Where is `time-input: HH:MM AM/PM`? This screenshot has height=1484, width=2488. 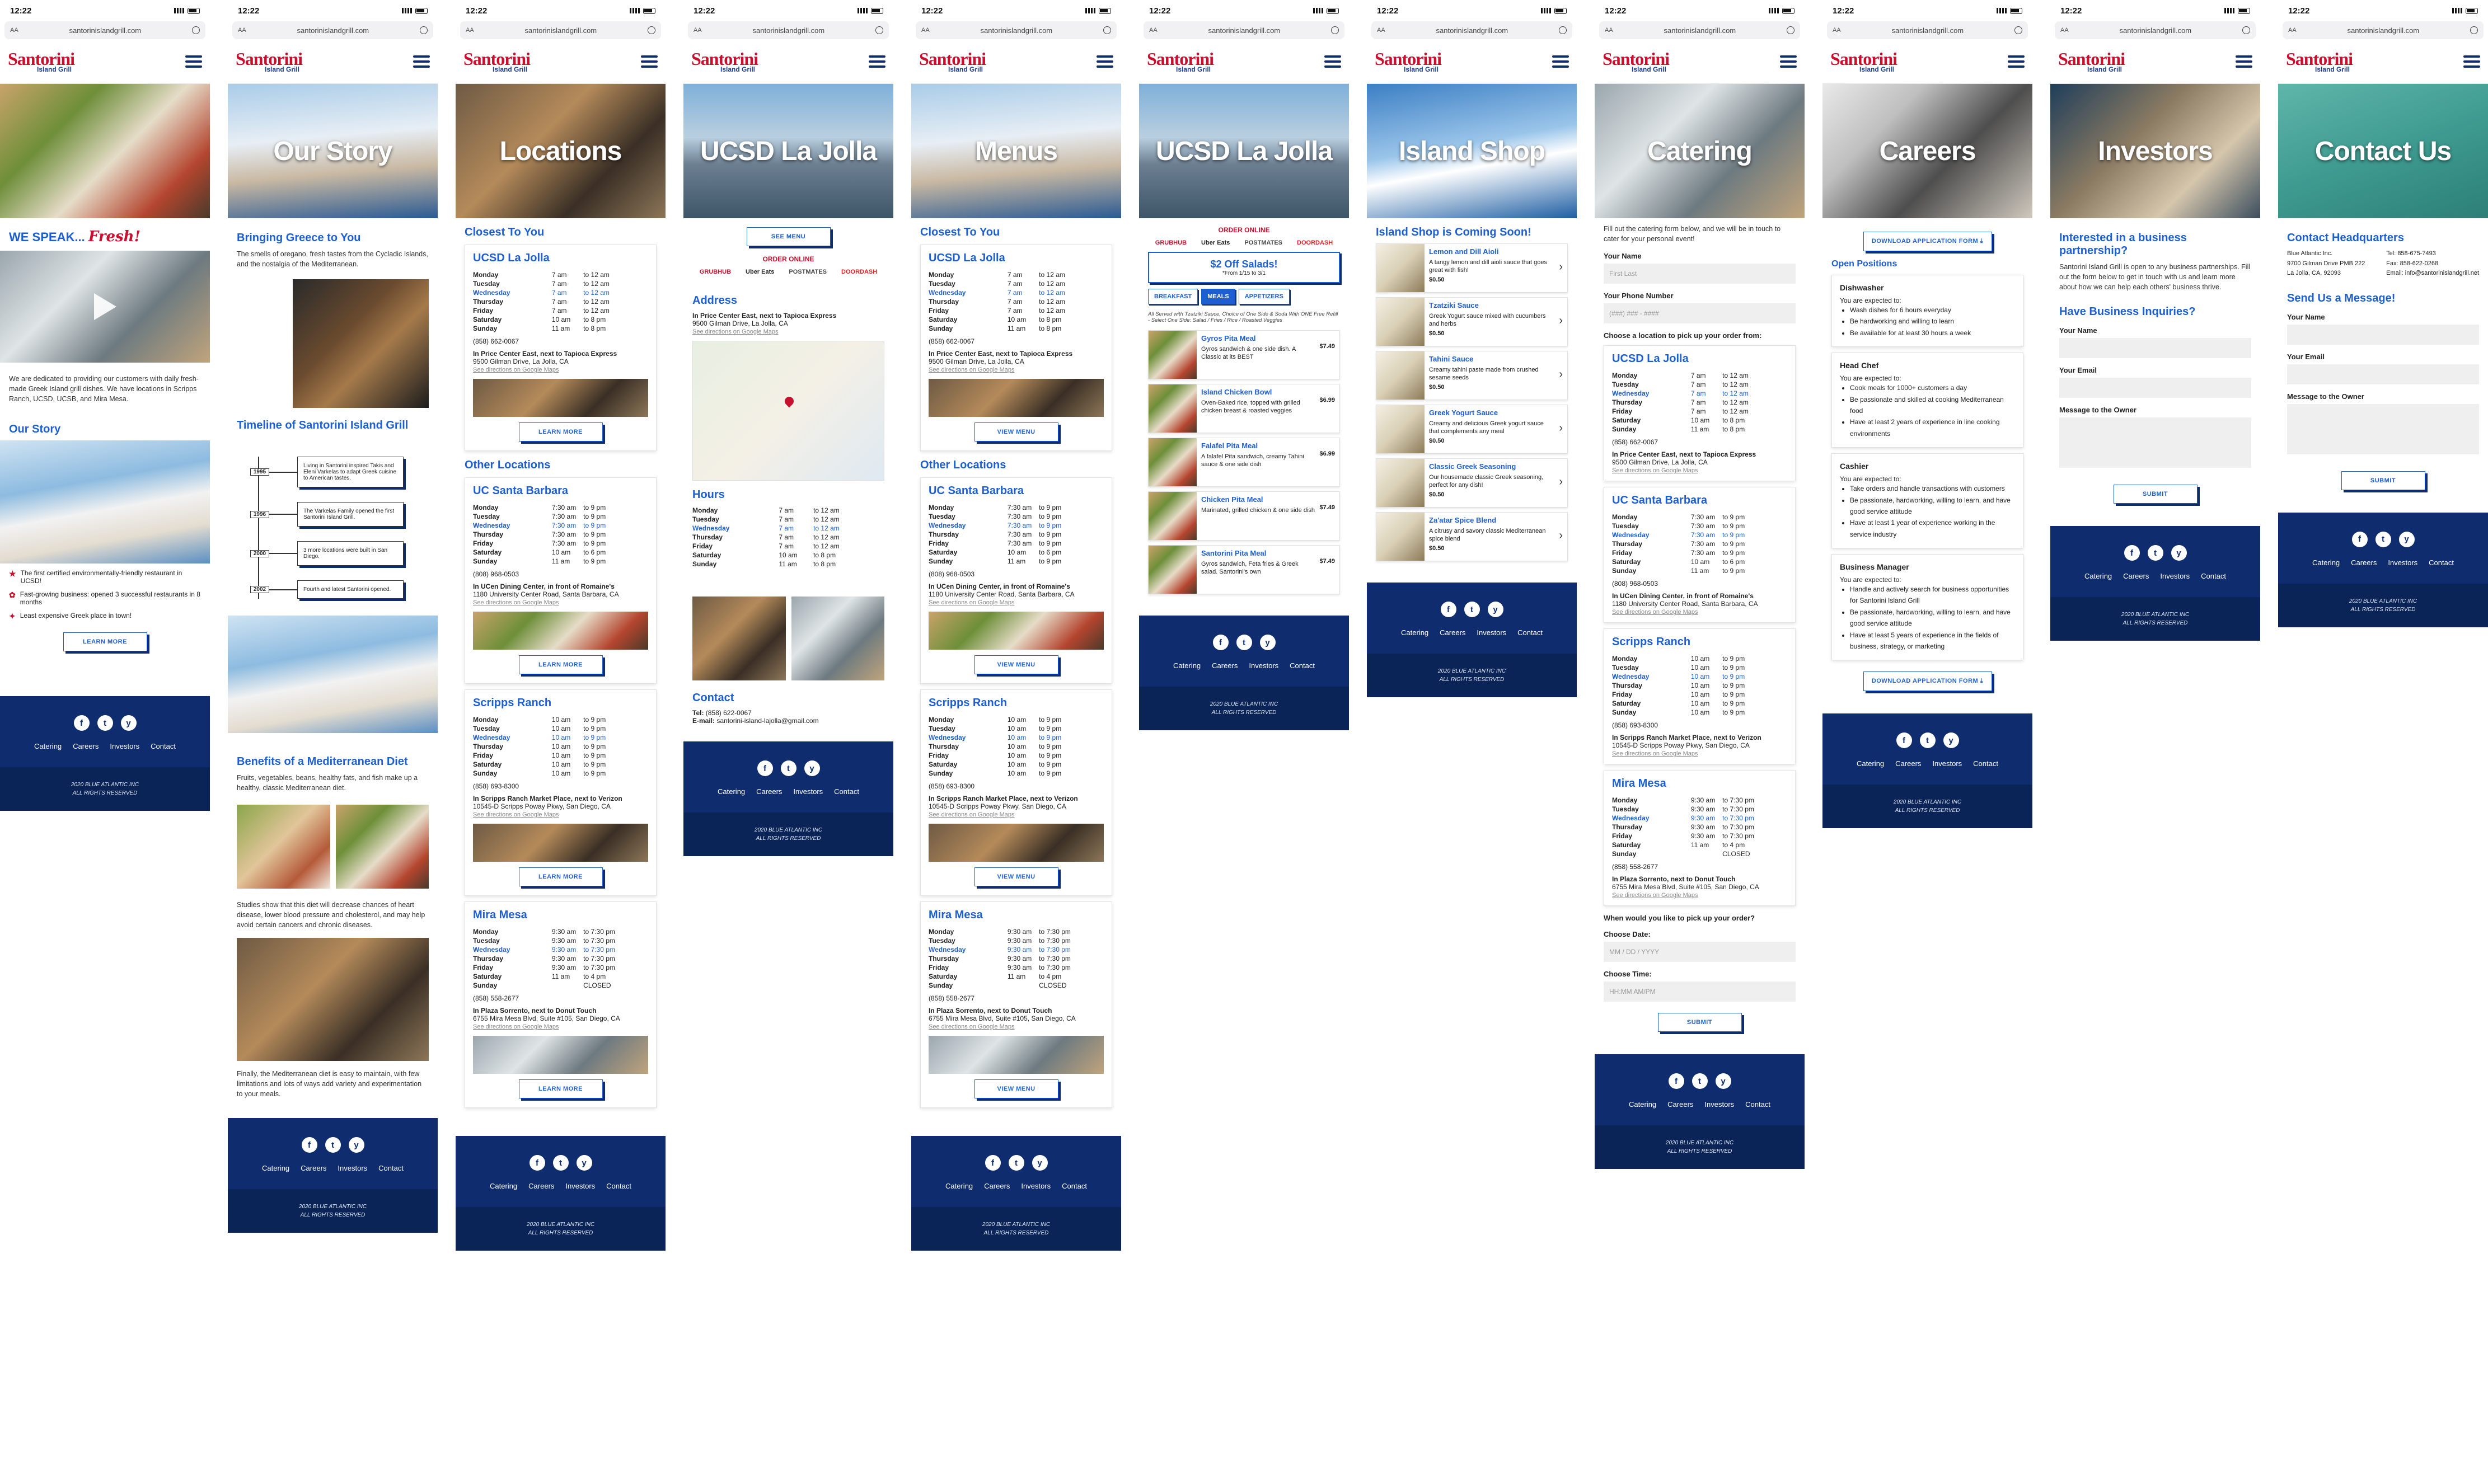
time-input: HH:MM AM/PM is located at coordinates (1700, 991).